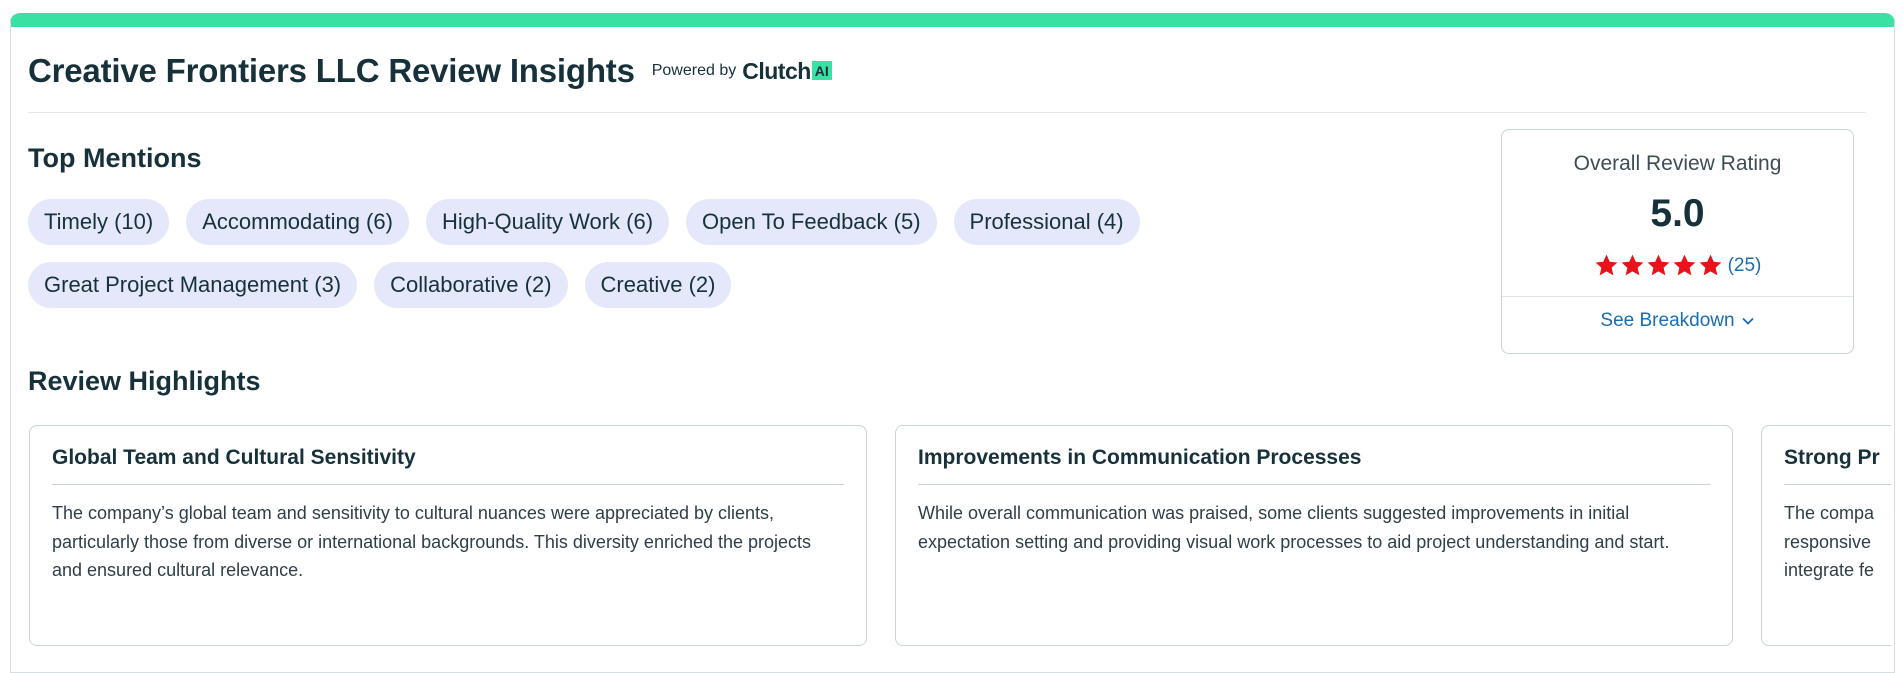 The image size is (1903, 673). What do you see at coordinates (811, 222) in the screenshot?
I see `mention-chip-open-to-feedback: Open To Feedback (5)` at bounding box center [811, 222].